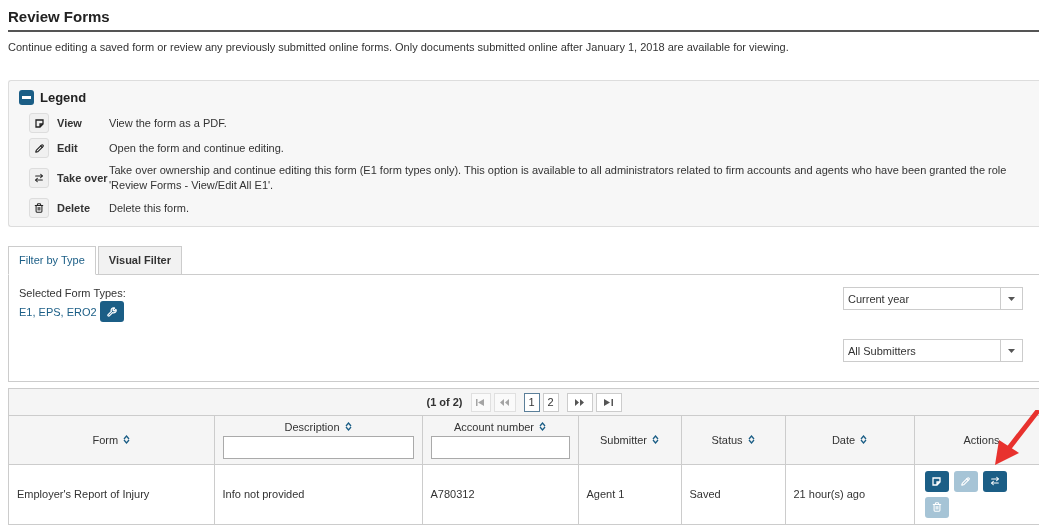 Image resolution: width=1039 pixels, height=527 pixels. Describe the element at coordinates (312, 426) in the screenshot. I see `column-label: Description` at that location.